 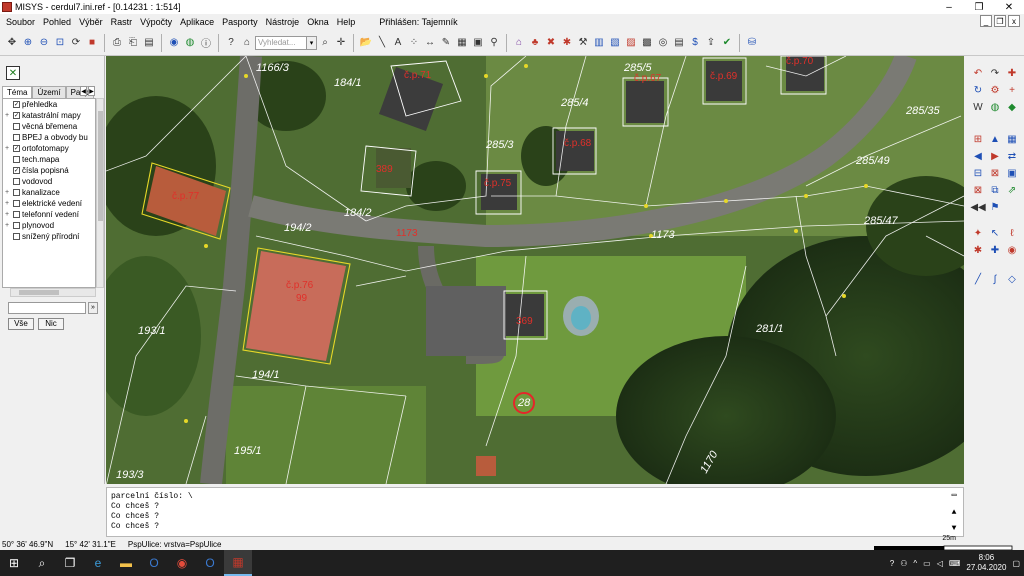 I want to click on cadastre-icon: ✖, so click(x=551, y=43).